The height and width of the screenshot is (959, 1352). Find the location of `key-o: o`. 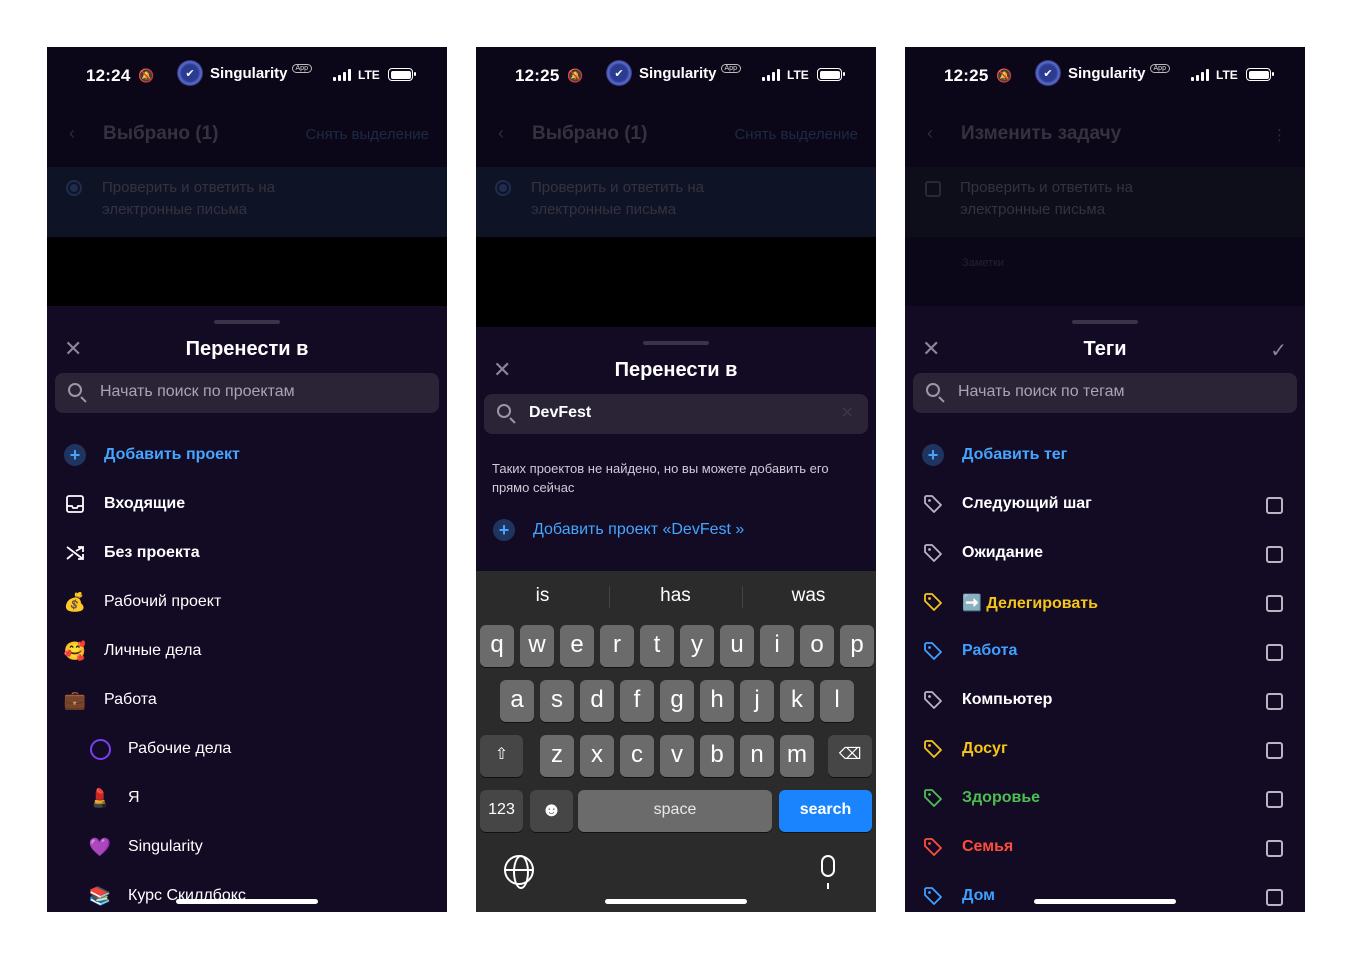

key-o: o is located at coordinates (817, 646).